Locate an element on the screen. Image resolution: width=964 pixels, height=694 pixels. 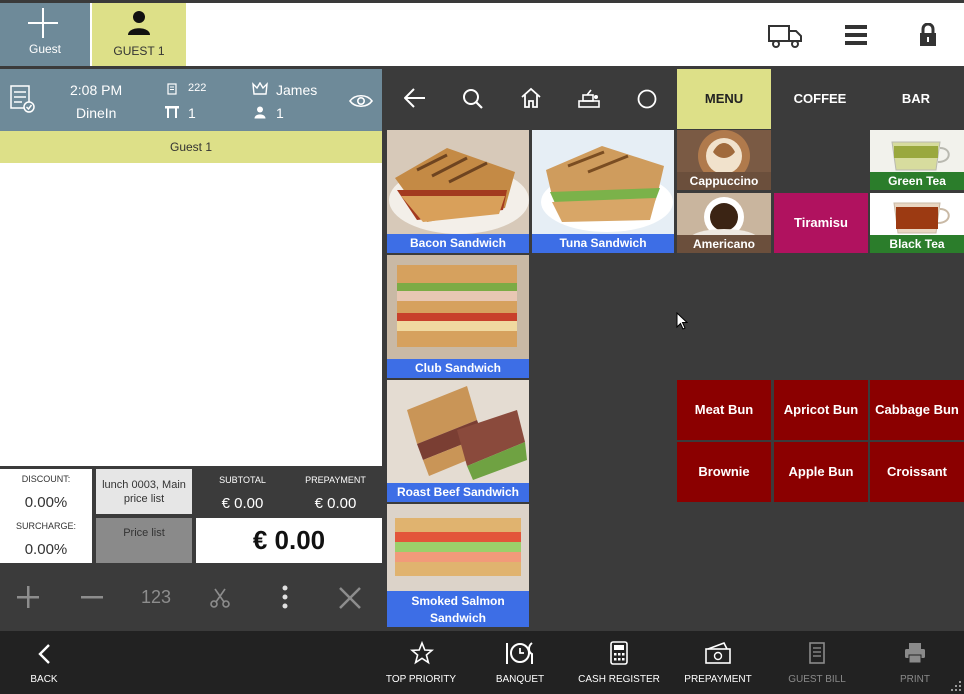
smoked-salmon-sandwich-image is located at coordinates (458, 547).